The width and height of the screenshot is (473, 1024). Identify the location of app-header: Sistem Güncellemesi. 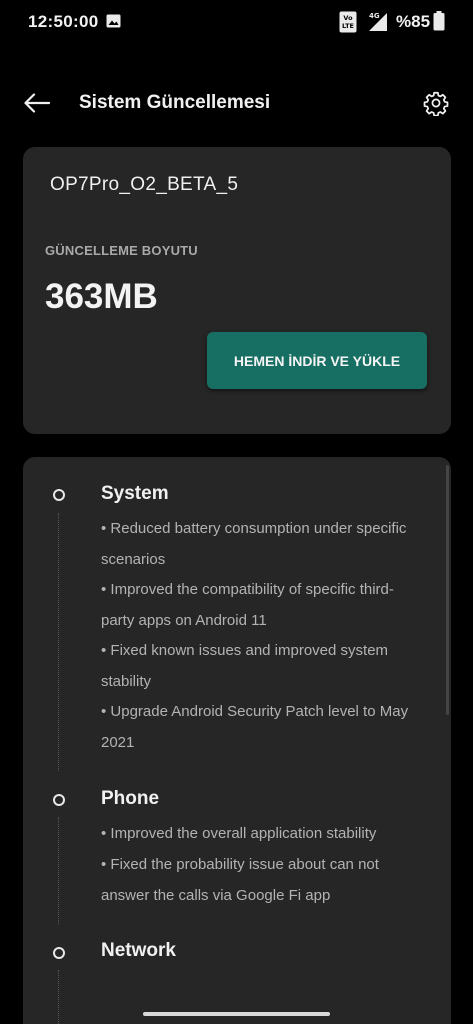
(236, 103).